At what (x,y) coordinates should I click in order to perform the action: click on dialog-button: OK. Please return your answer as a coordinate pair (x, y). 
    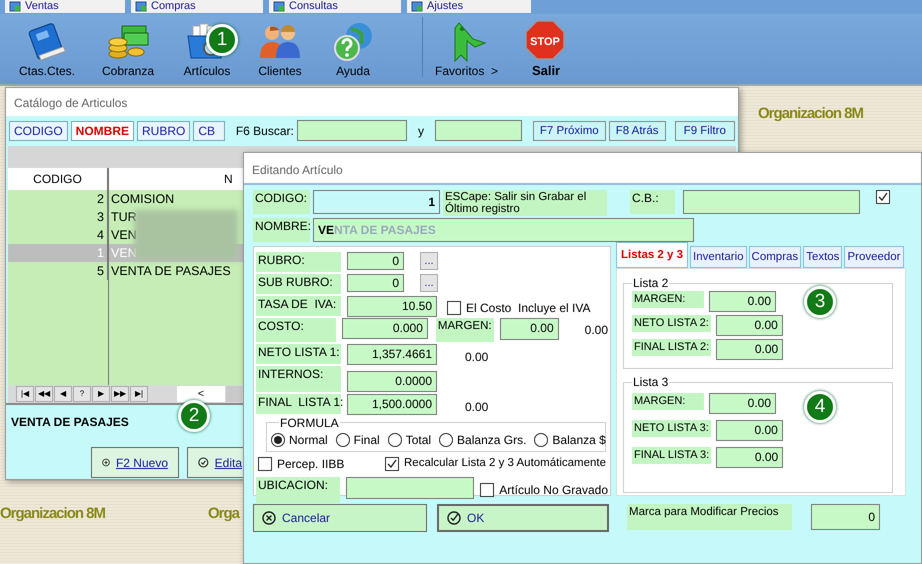
    Looking at the image, I should click on (523, 518).